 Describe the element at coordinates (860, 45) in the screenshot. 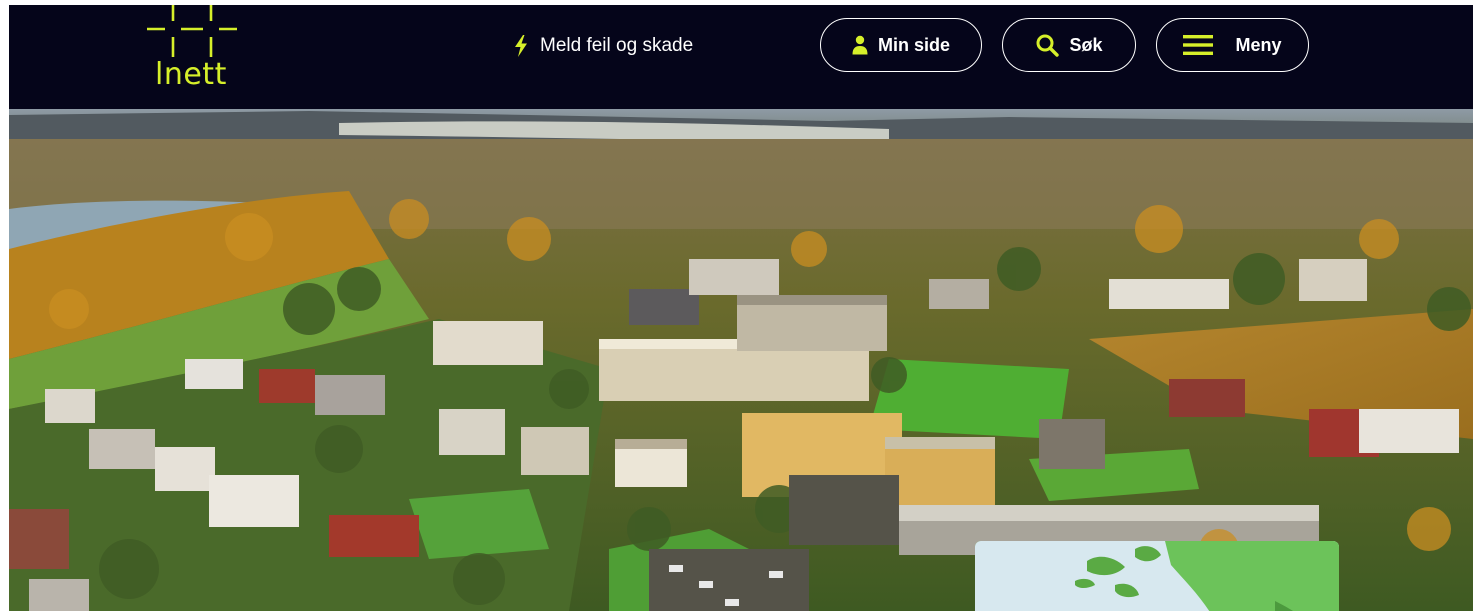

I see `user-icon` at that location.